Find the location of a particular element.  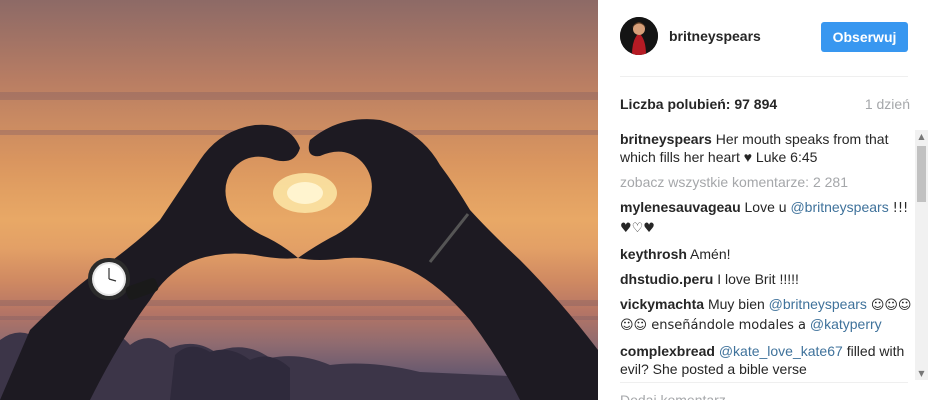

avatar is located at coordinates (639, 36).